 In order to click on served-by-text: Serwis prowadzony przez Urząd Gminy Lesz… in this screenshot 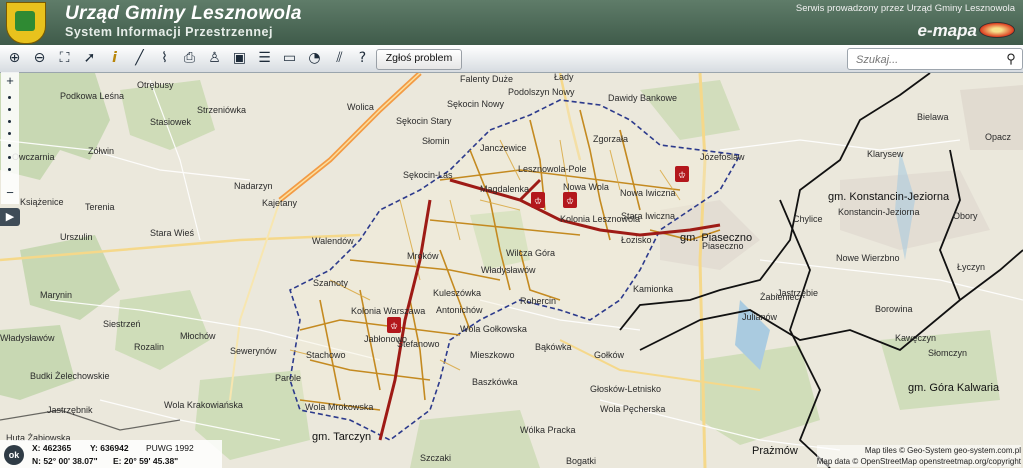, I will do `click(905, 8)`.